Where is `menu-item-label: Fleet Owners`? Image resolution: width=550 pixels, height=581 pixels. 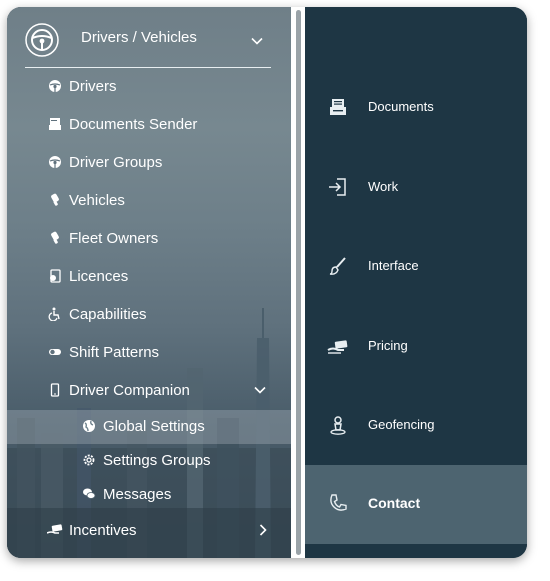
menu-item-label: Fleet Owners is located at coordinates (114, 238).